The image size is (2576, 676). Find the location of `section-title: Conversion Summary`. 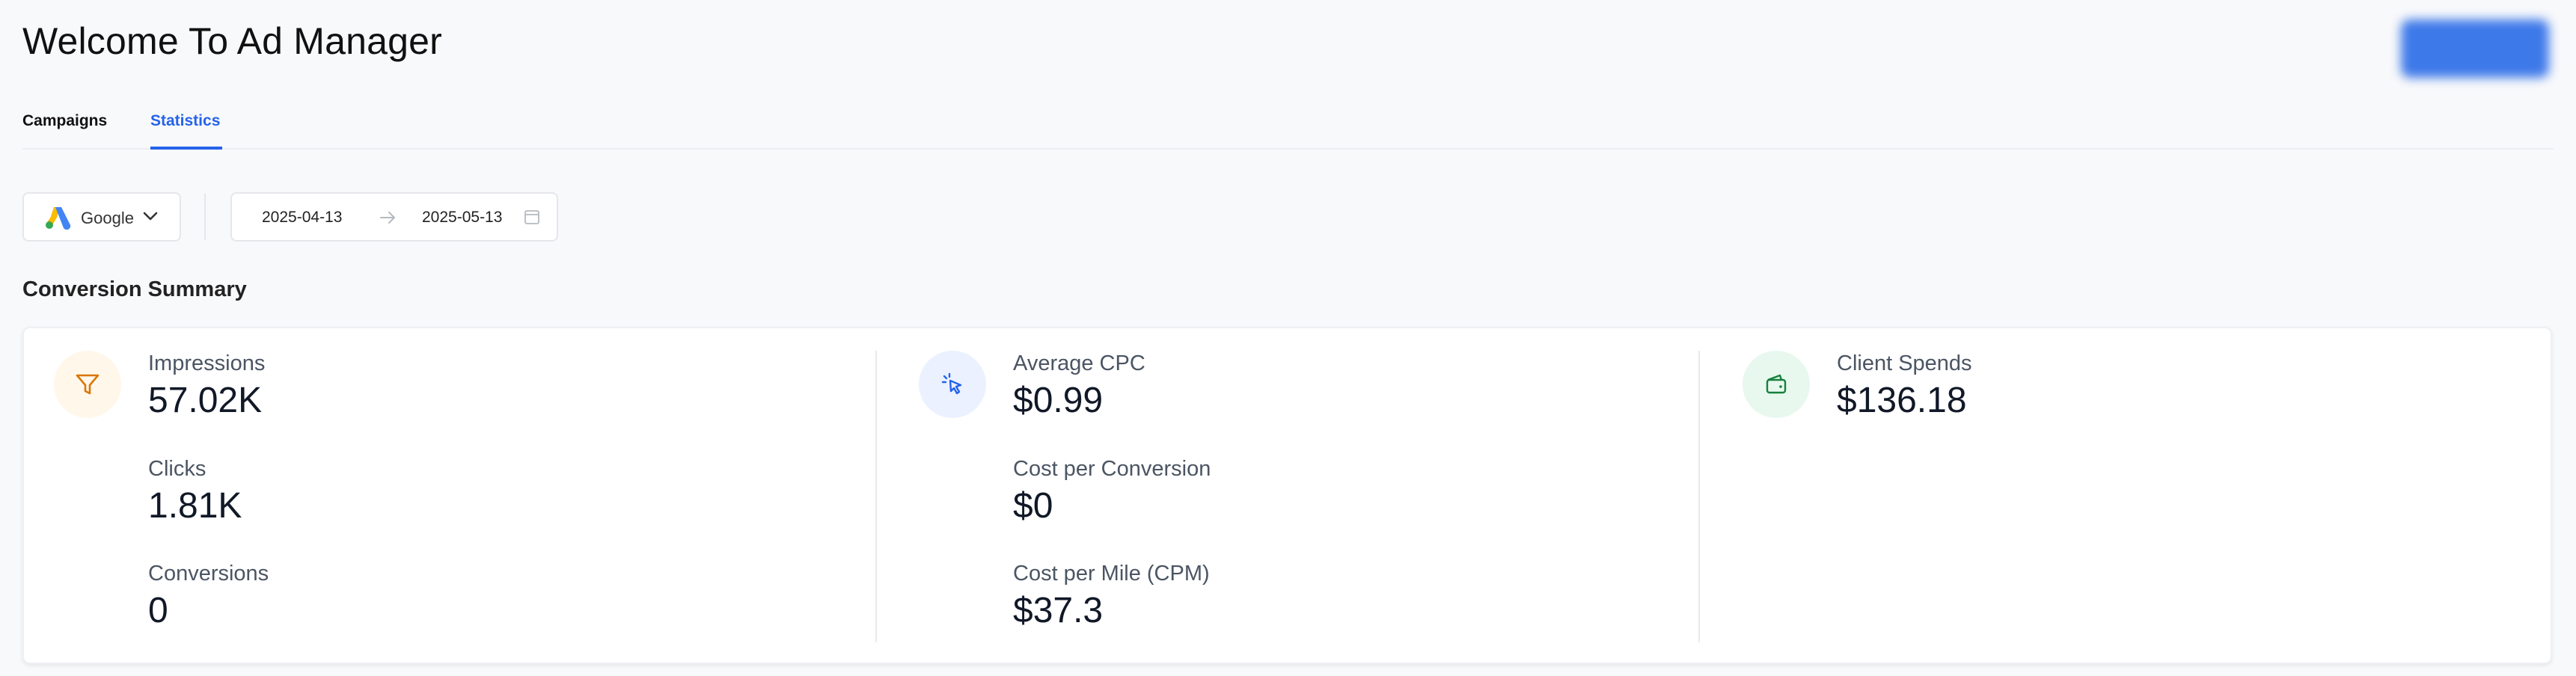

section-title: Conversion Summary is located at coordinates (134, 289).